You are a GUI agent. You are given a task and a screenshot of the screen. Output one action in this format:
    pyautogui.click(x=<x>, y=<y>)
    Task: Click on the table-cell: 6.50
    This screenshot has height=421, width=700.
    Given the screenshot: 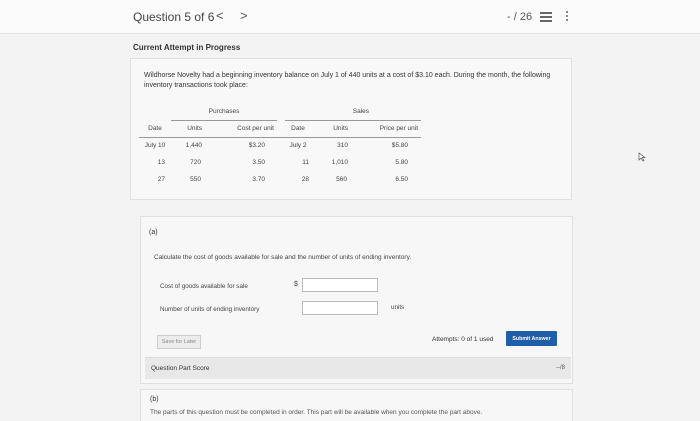 What is the action you would take?
    pyautogui.click(x=401, y=179)
    